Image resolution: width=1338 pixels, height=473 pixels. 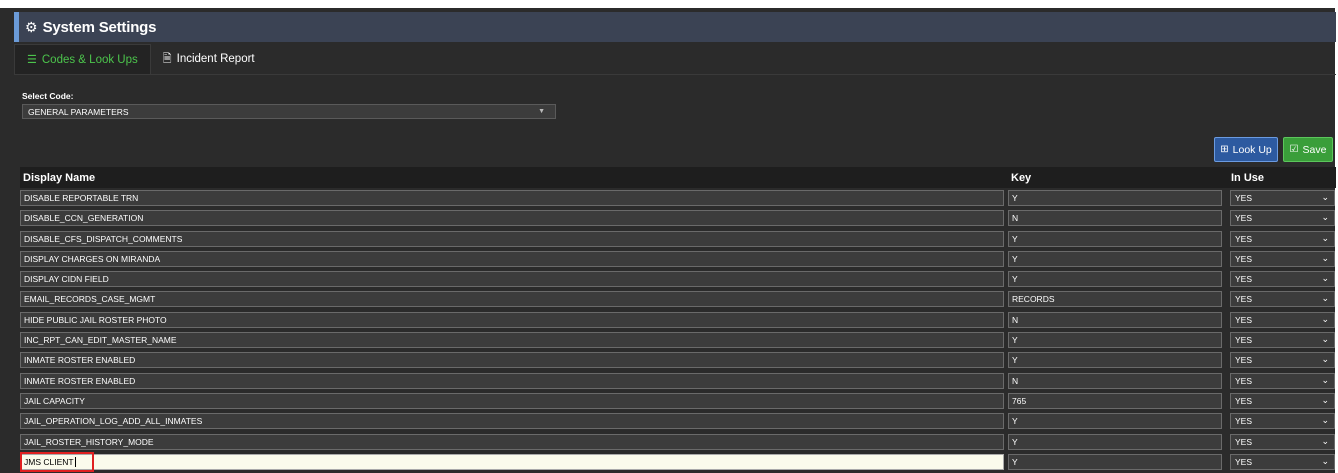 What do you see at coordinates (512, 299) in the screenshot?
I see `display-name-input: EMAIL_RECORDS_CASE_MGMT` at bounding box center [512, 299].